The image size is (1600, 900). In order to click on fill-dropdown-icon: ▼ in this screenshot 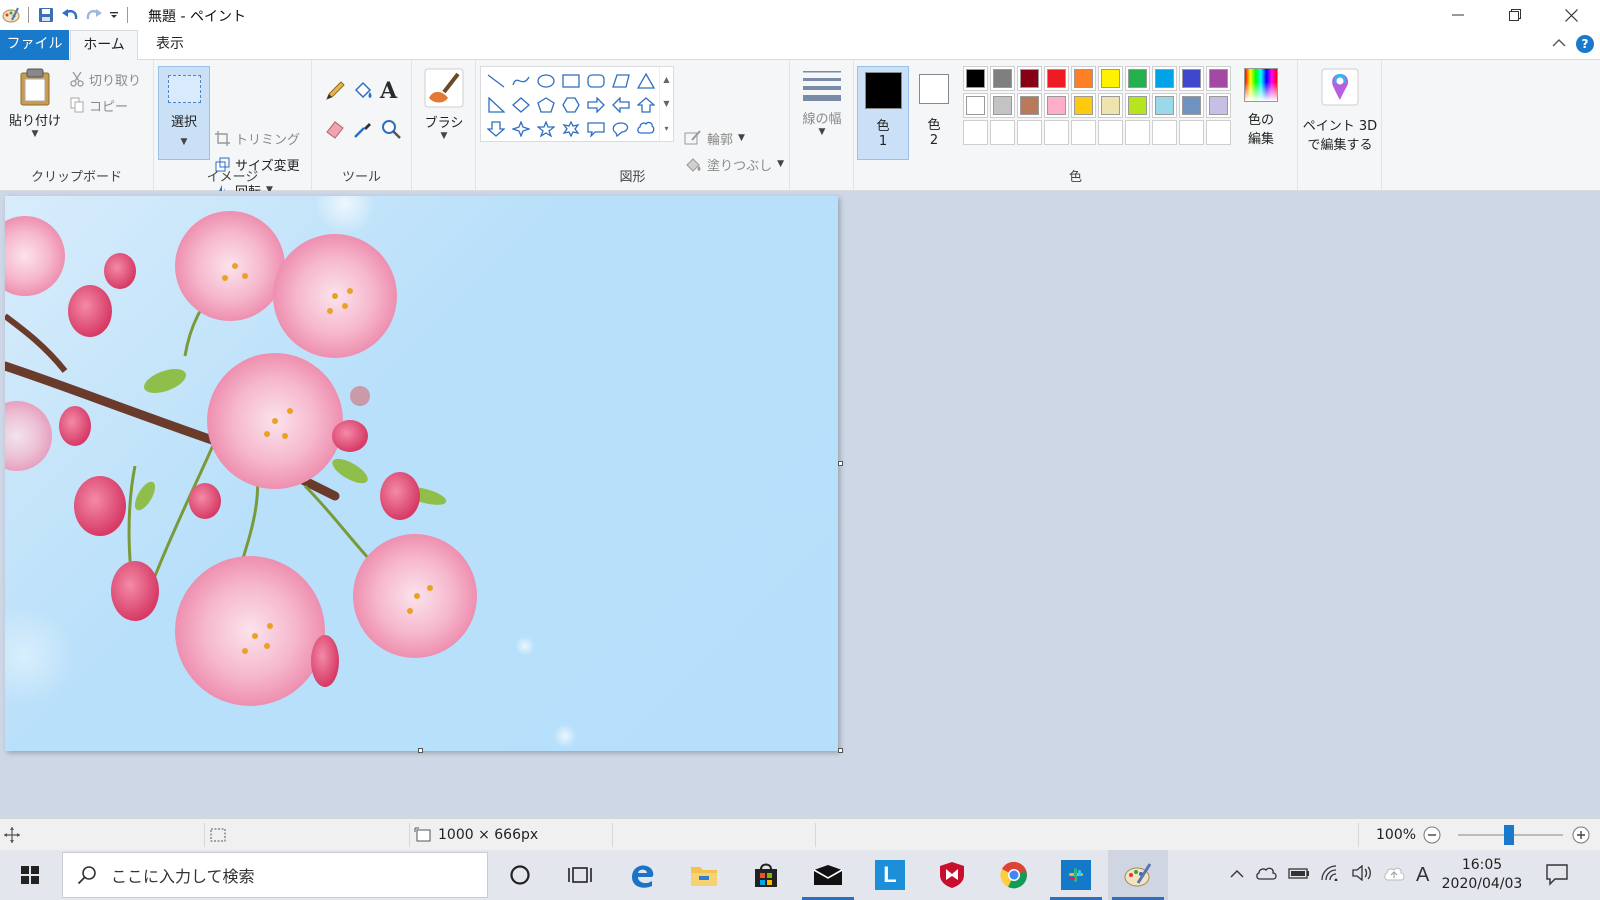, I will do `click(780, 164)`.